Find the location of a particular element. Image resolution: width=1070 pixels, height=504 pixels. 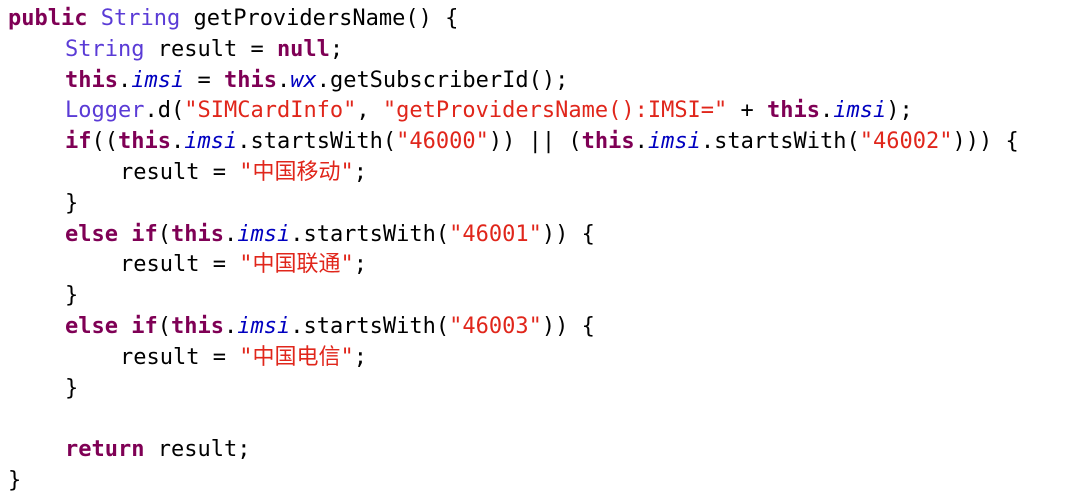

code-line: result = "中国联通"; is located at coordinates (535, 265).